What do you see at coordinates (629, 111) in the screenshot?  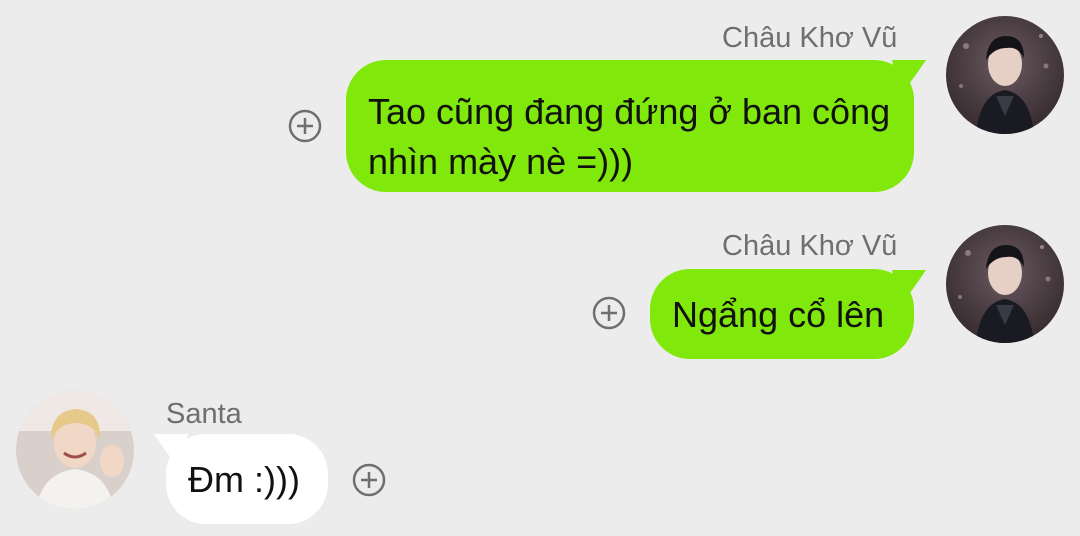 I see `message-text-line: Tao cũng đang đứng ở ban công` at bounding box center [629, 111].